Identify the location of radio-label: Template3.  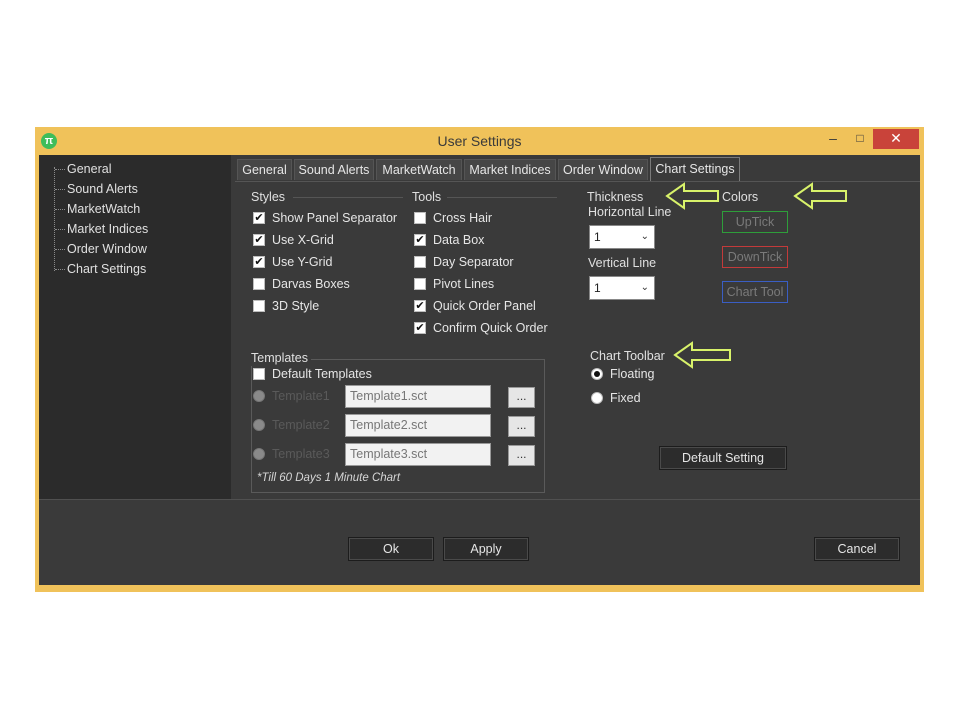
(301, 454).